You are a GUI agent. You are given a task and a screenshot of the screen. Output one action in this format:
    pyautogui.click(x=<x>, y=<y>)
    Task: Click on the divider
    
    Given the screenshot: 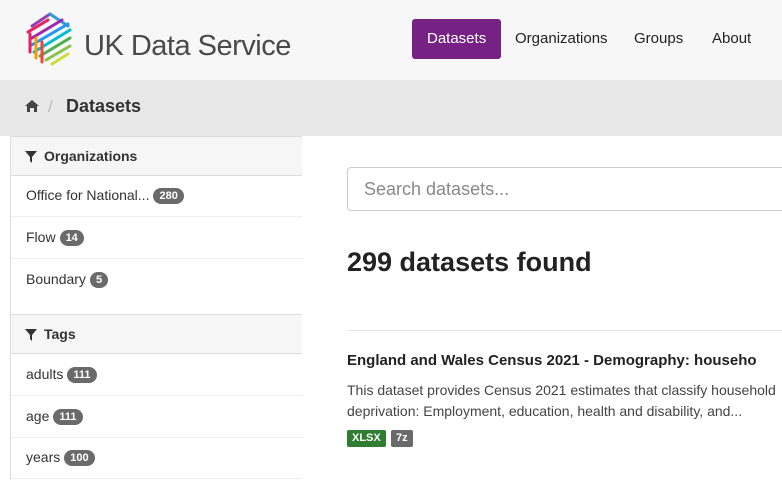 What is the action you would take?
    pyautogui.click(x=564, y=330)
    